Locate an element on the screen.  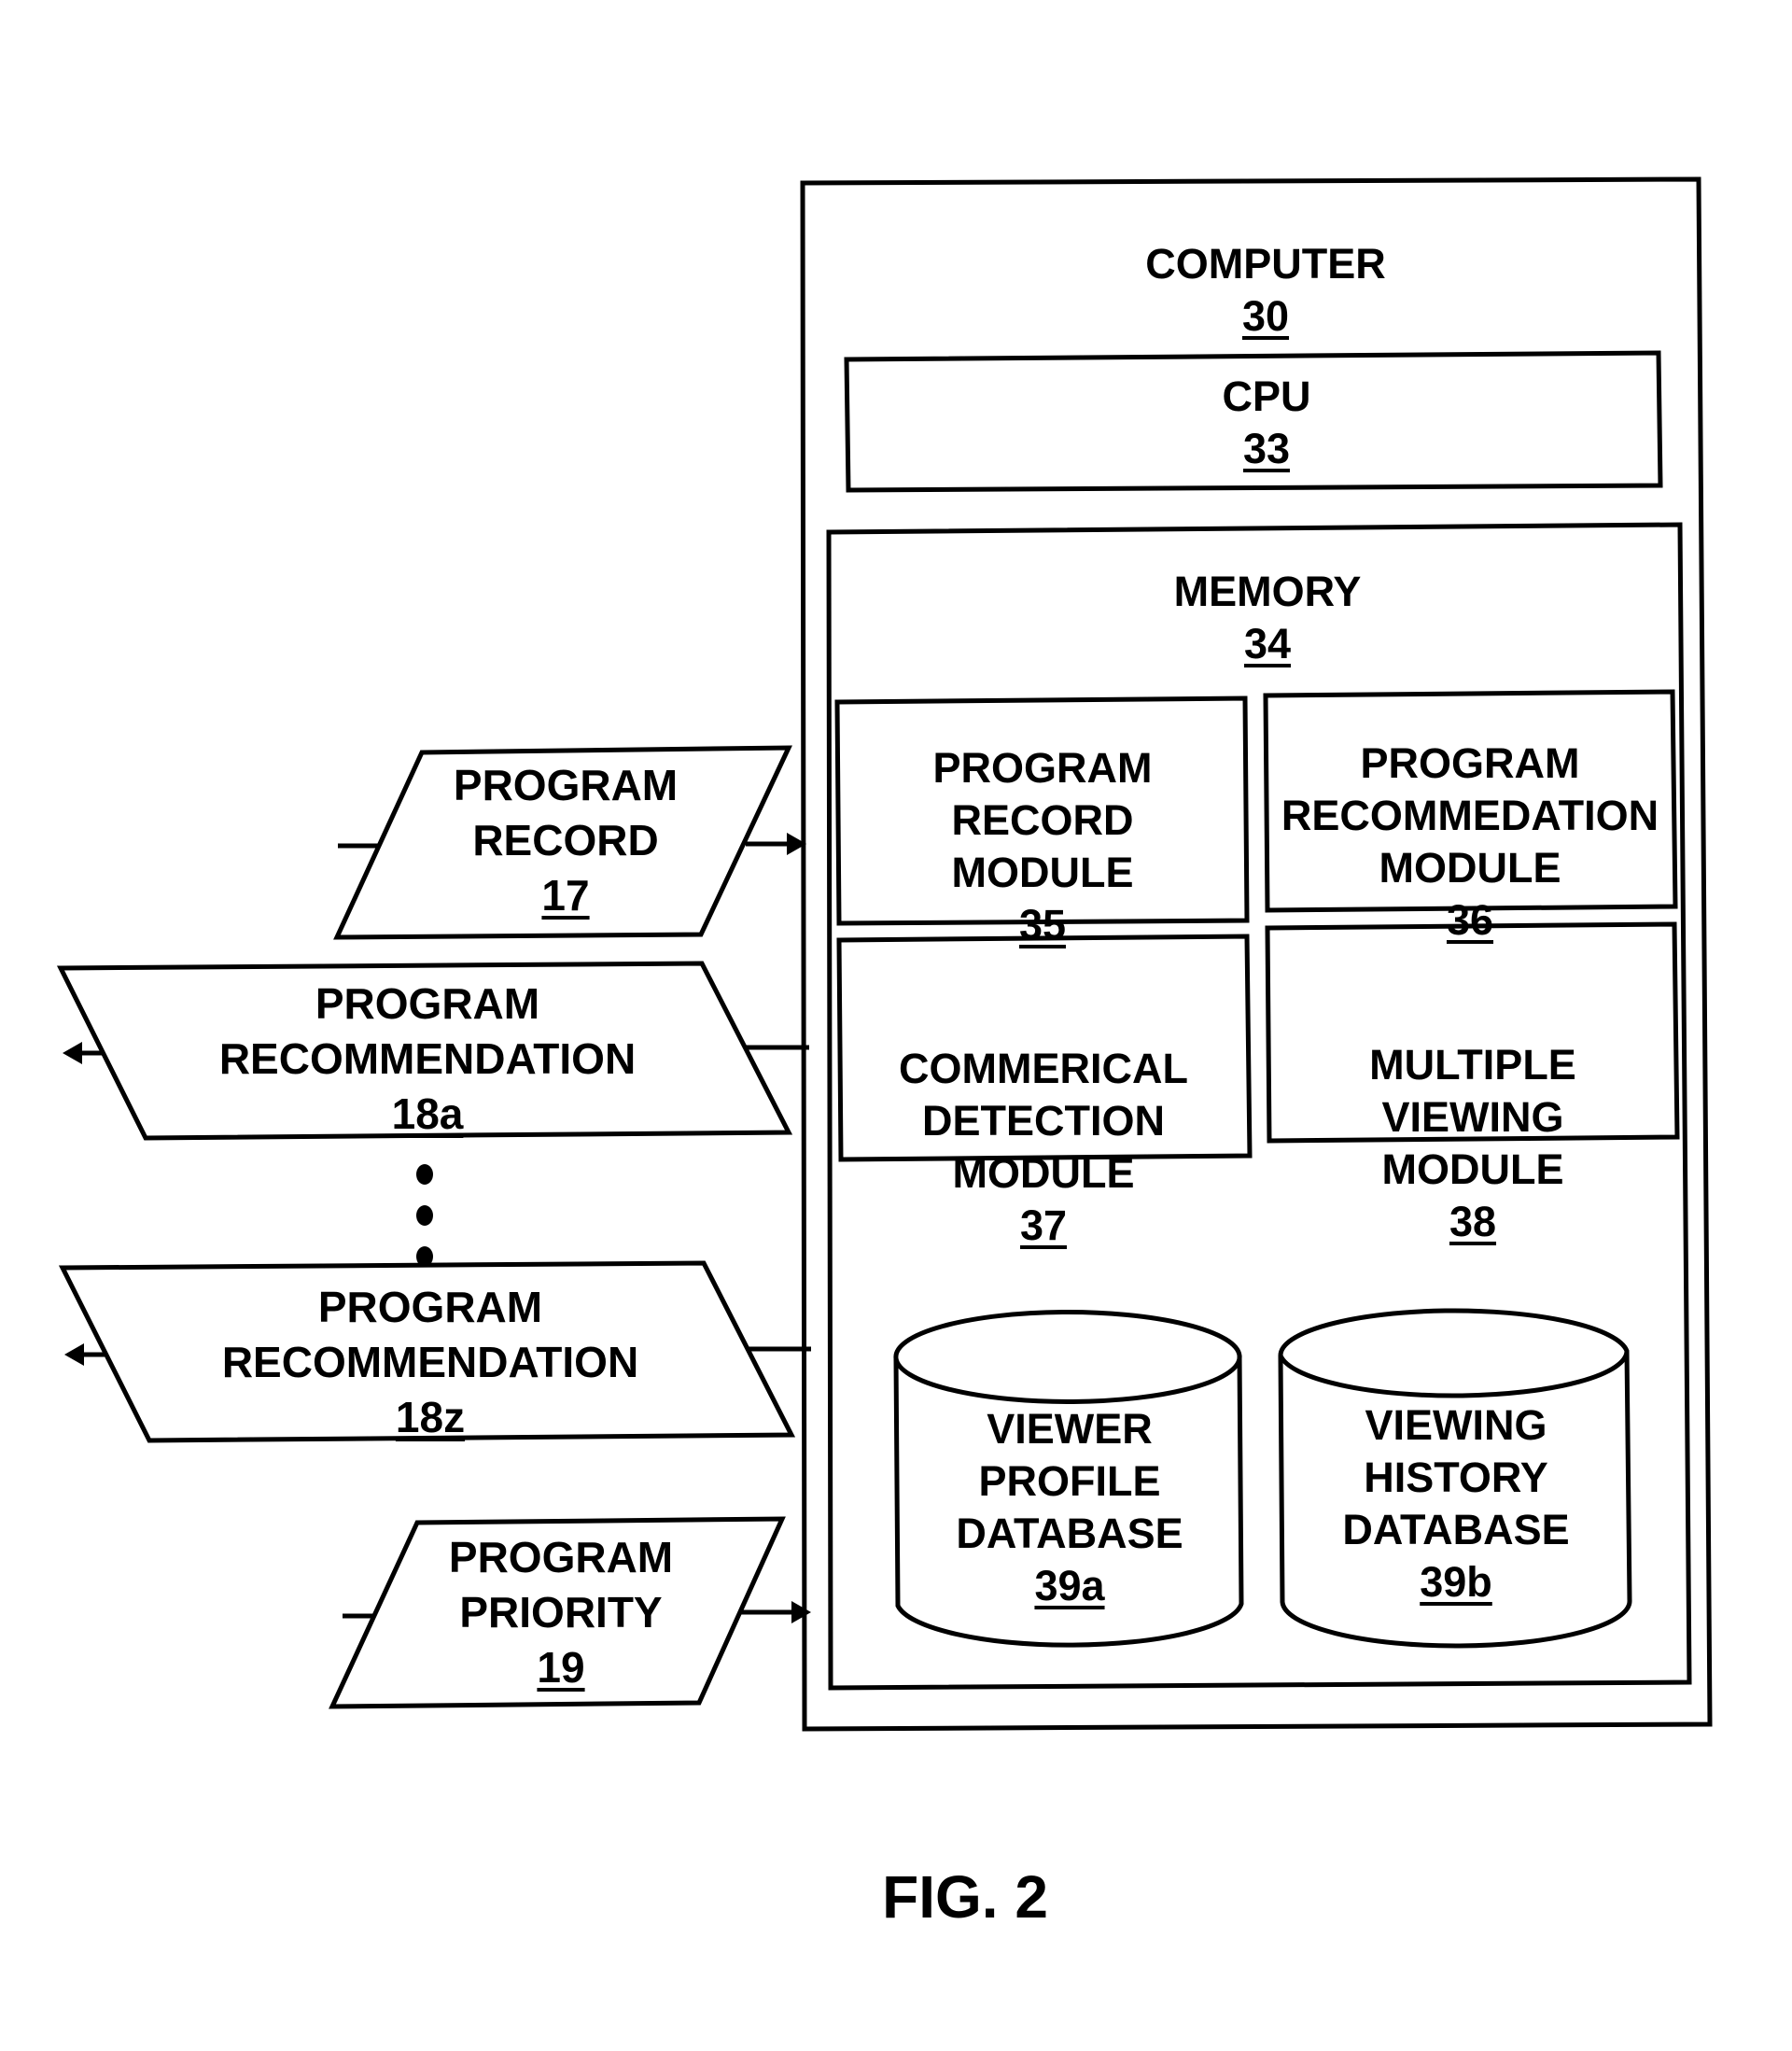
module-35-line: RECORD is located at coordinates (1042, 820).